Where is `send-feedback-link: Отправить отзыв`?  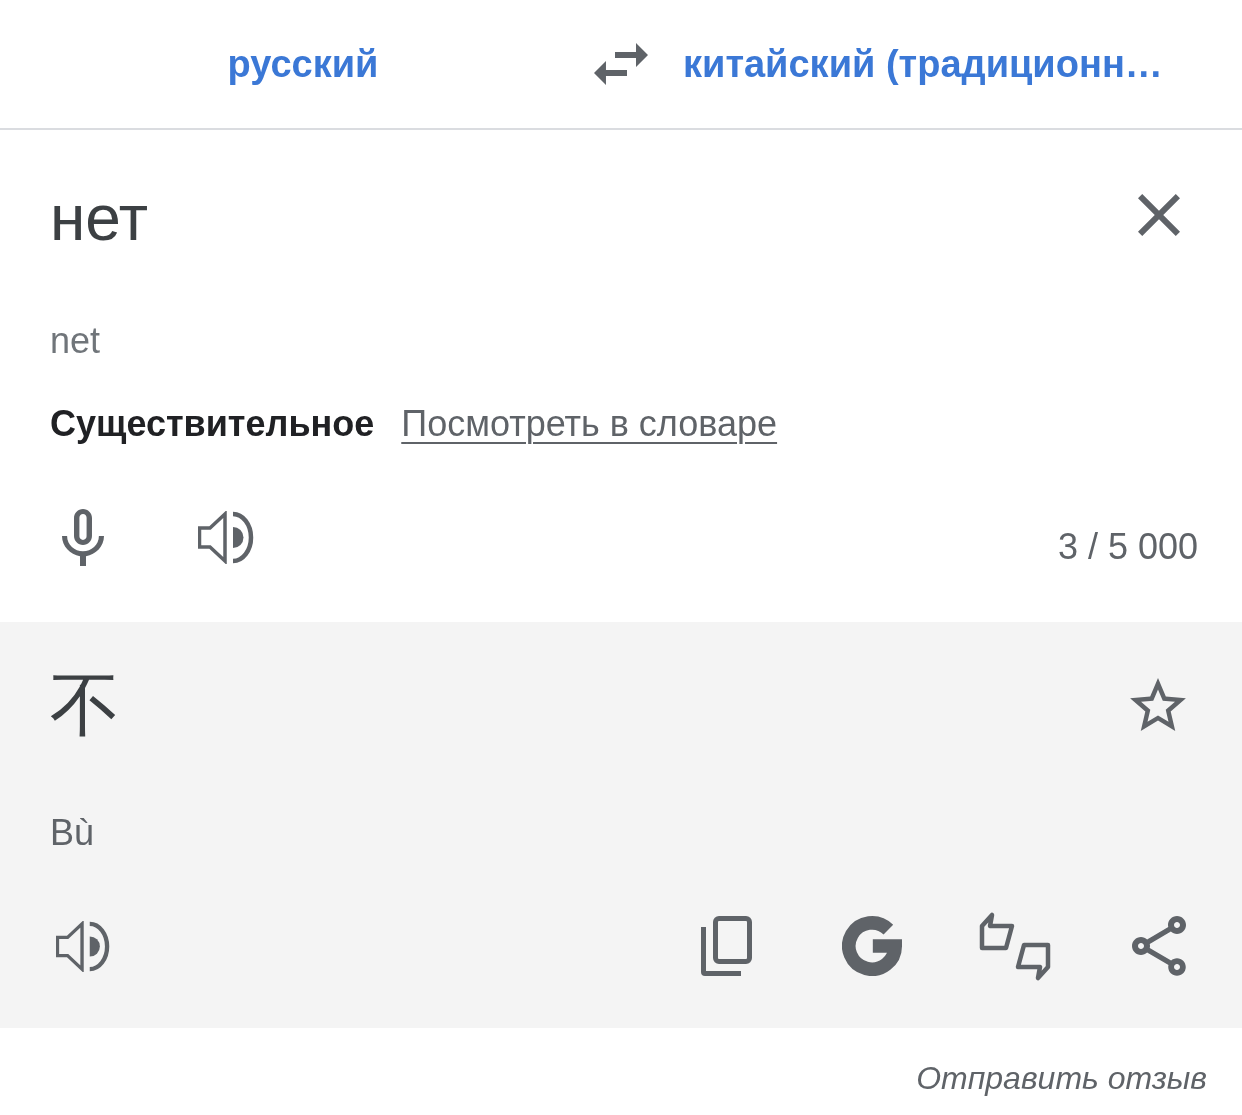
send-feedback-link: Отправить отзыв is located at coordinates (1061, 1077).